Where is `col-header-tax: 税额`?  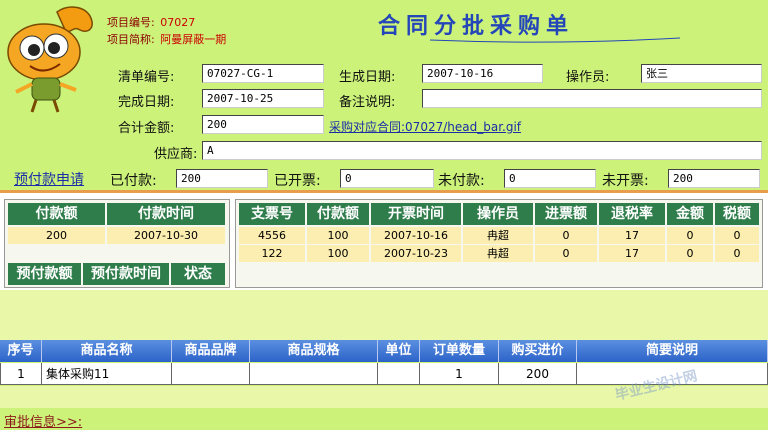
col-header-tax: 税额 is located at coordinates (737, 214).